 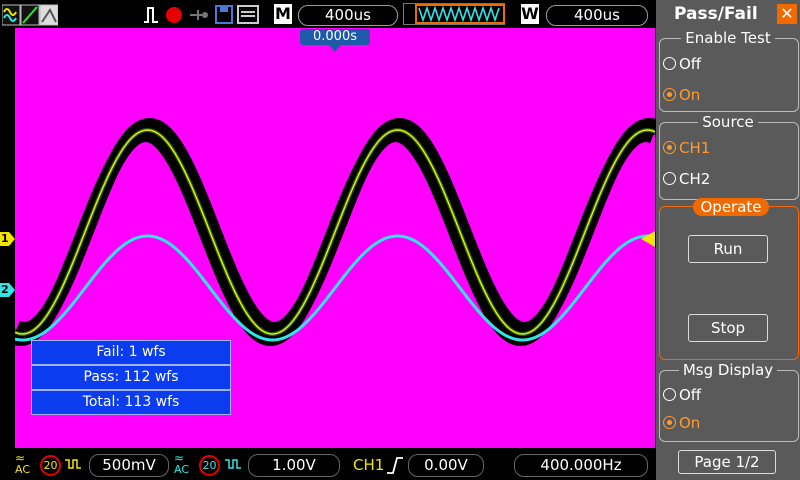 I want to click on trigger-level: 0.00V, so click(x=446, y=465).